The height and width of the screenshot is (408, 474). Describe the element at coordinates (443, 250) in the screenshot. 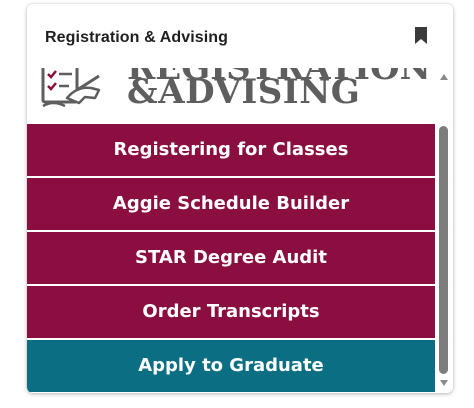

I see `scrollbar-thumb` at that location.